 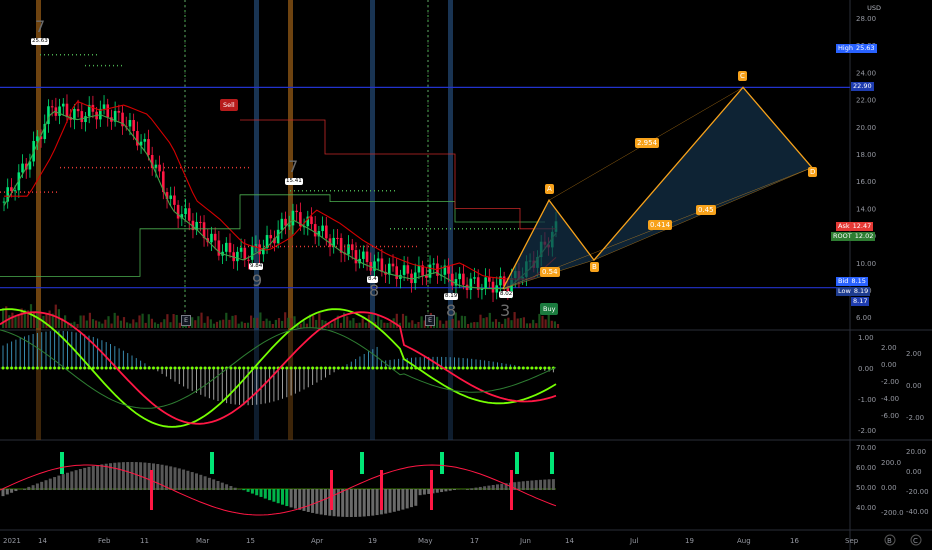 I want to click on time-axis-label: Mar, so click(x=202, y=541).